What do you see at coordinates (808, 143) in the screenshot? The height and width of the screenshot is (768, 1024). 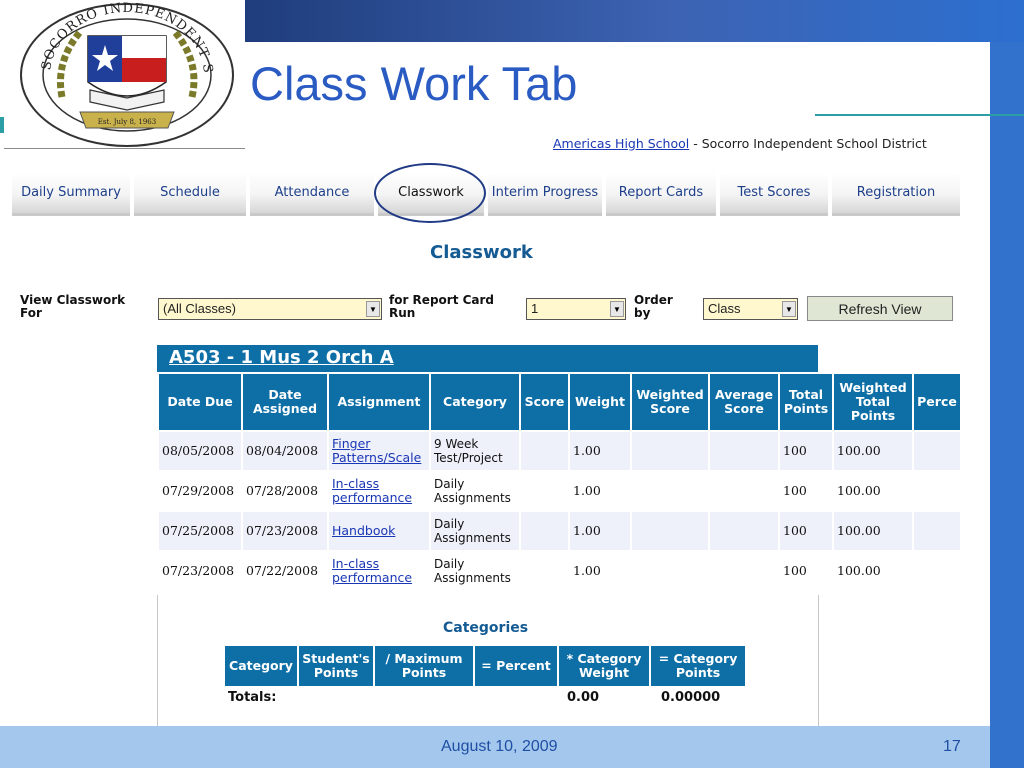 I see `school-district-text: - Socorro Independent School District` at bounding box center [808, 143].